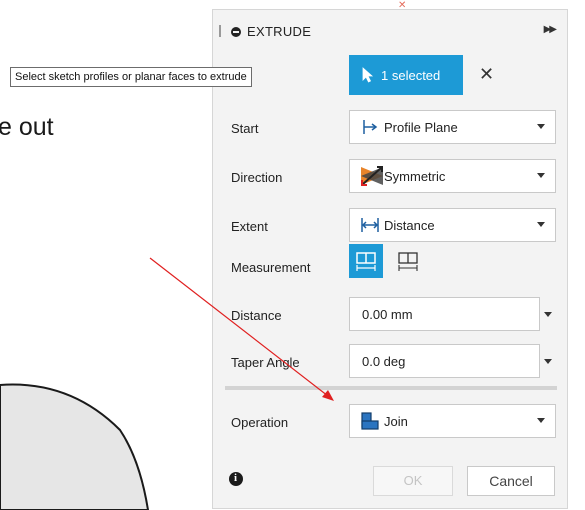  Describe the element at coordinates (241, 329) in the screenshot. I see `annotation-arrow` at that location.